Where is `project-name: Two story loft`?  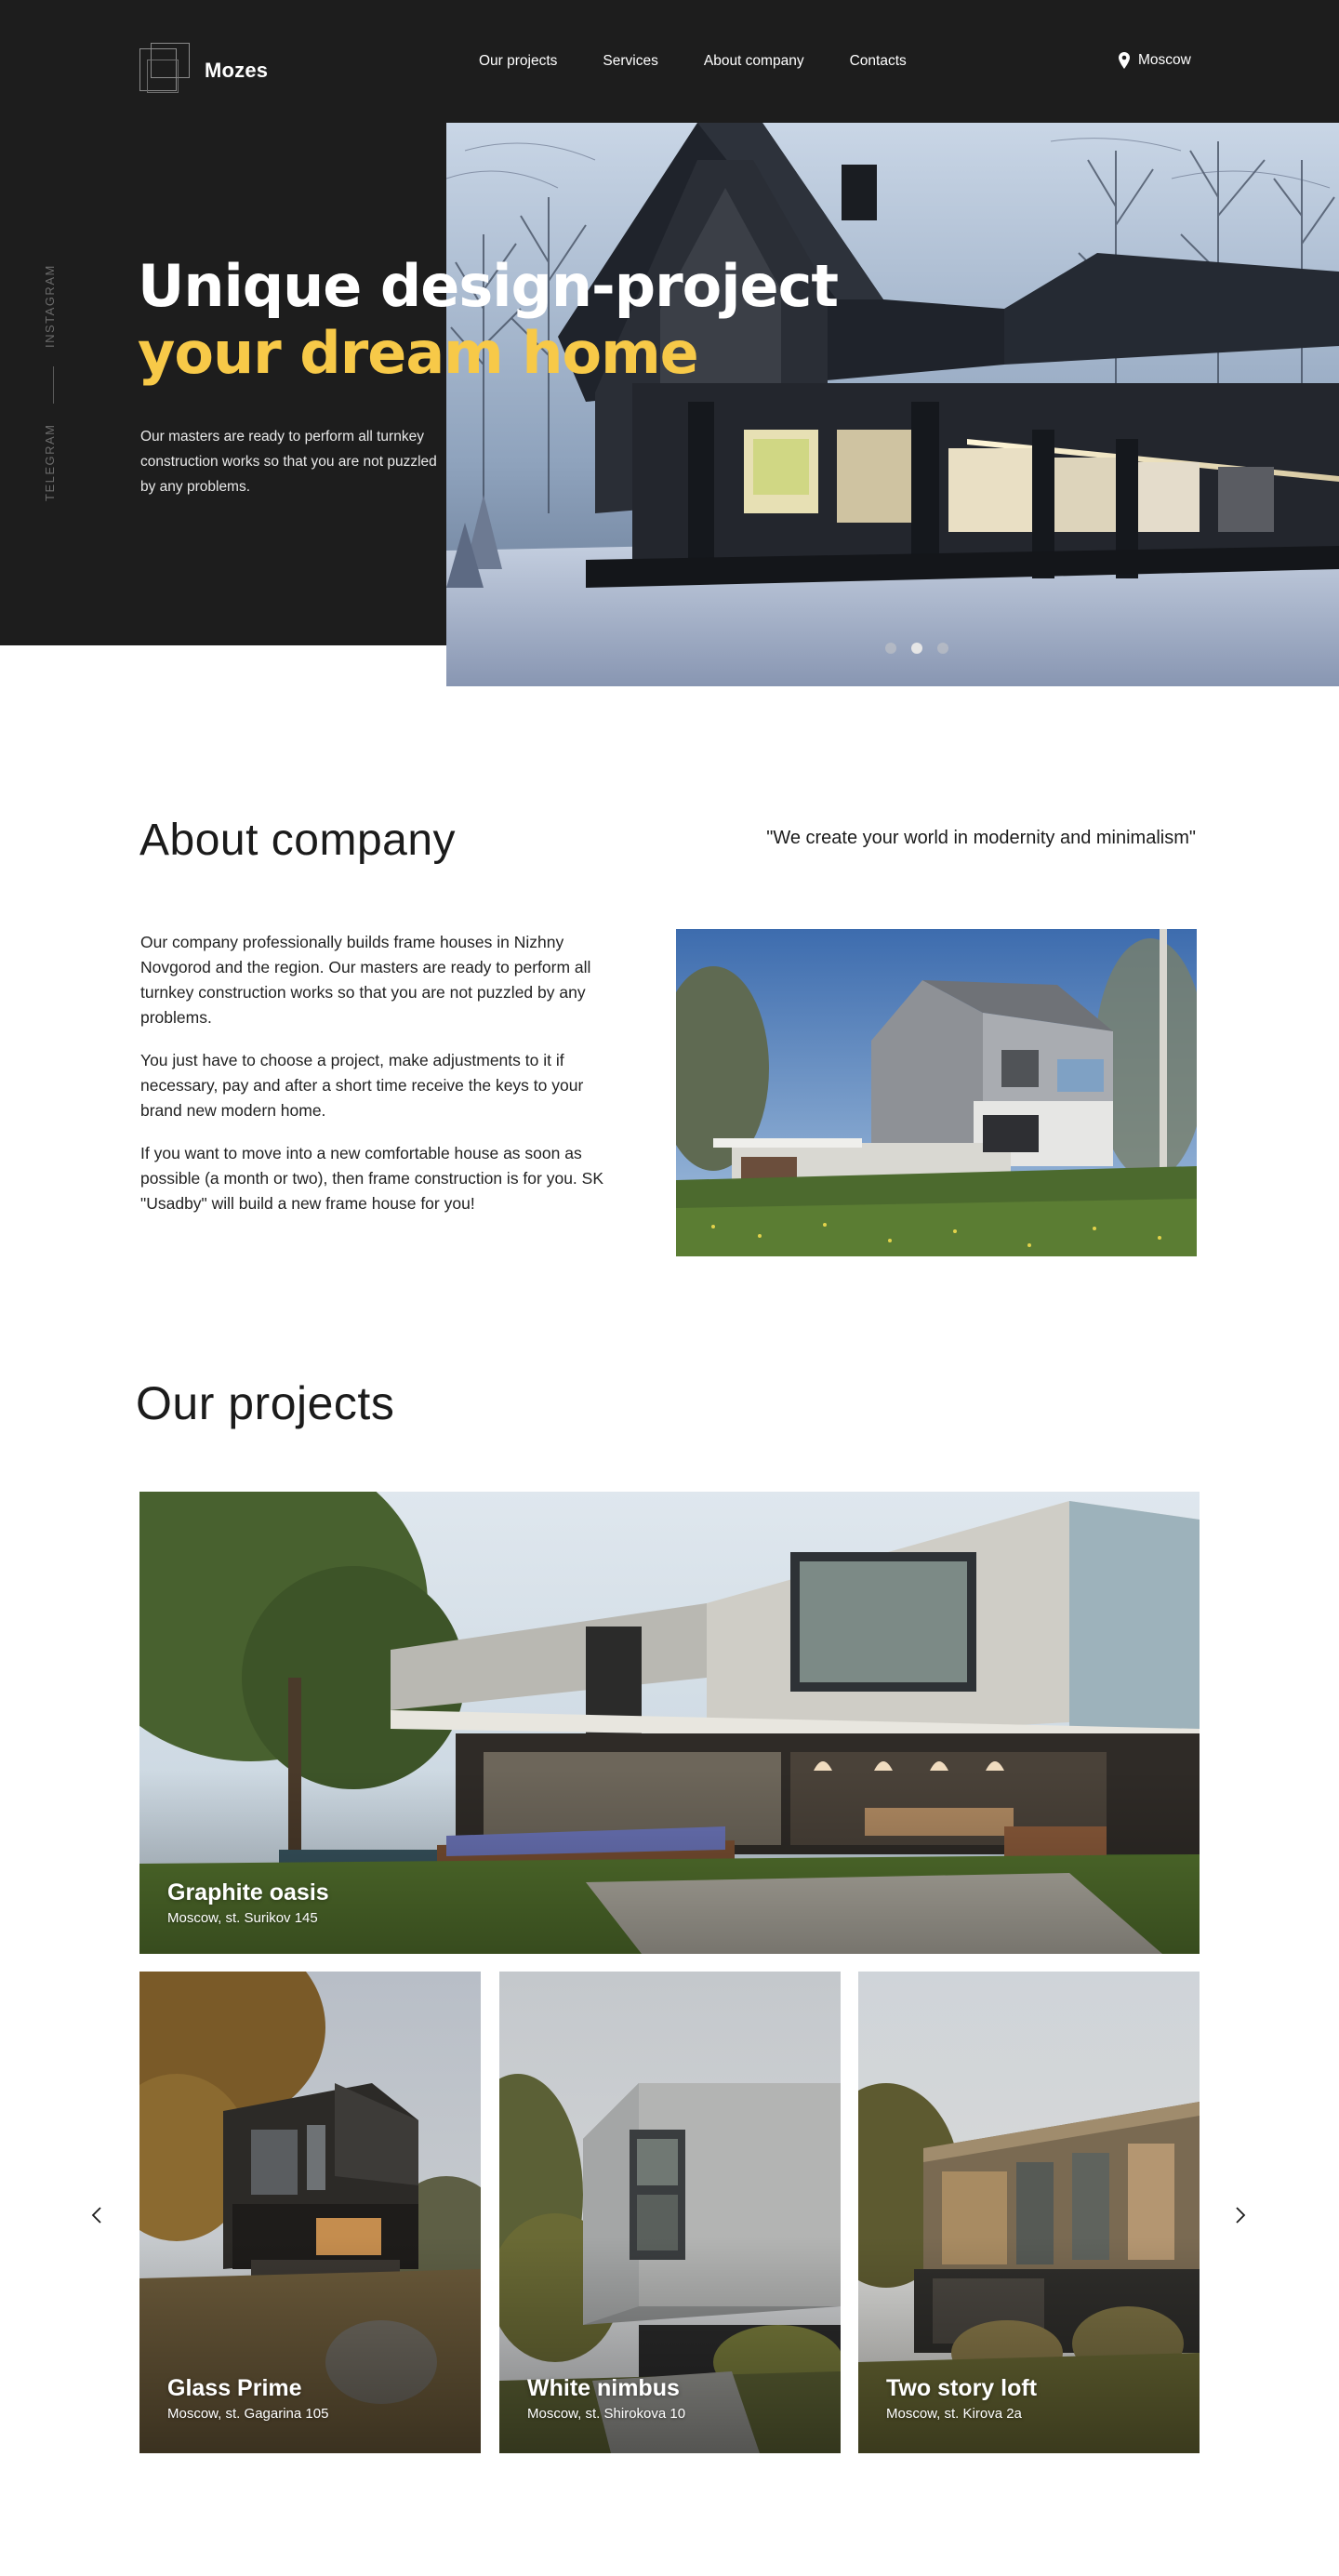 project-name: Two story loft is located at coordinates (962, 2388).